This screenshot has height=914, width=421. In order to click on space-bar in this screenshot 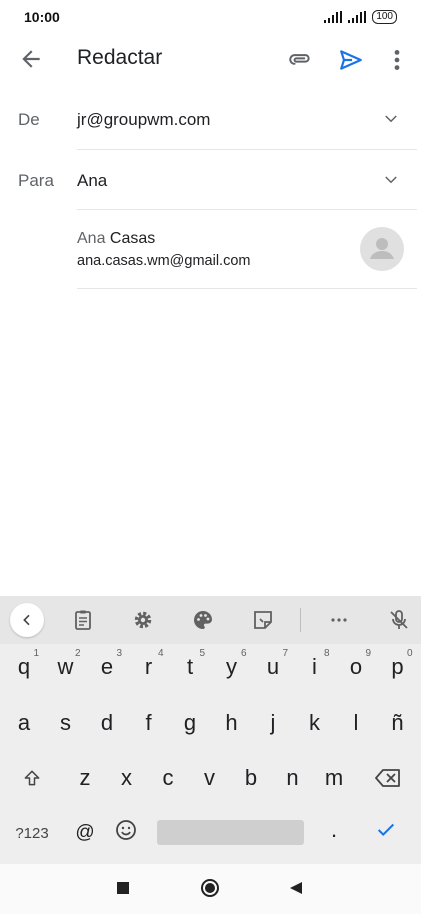, I will do `click(230, 832)`.